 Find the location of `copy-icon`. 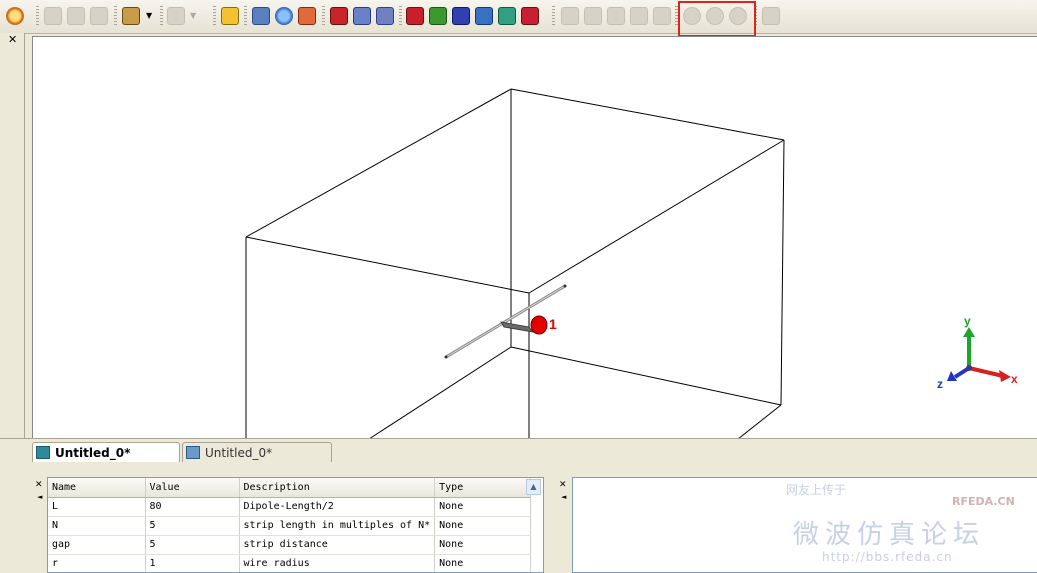

copy-icon is located at coordinates (53, 16).